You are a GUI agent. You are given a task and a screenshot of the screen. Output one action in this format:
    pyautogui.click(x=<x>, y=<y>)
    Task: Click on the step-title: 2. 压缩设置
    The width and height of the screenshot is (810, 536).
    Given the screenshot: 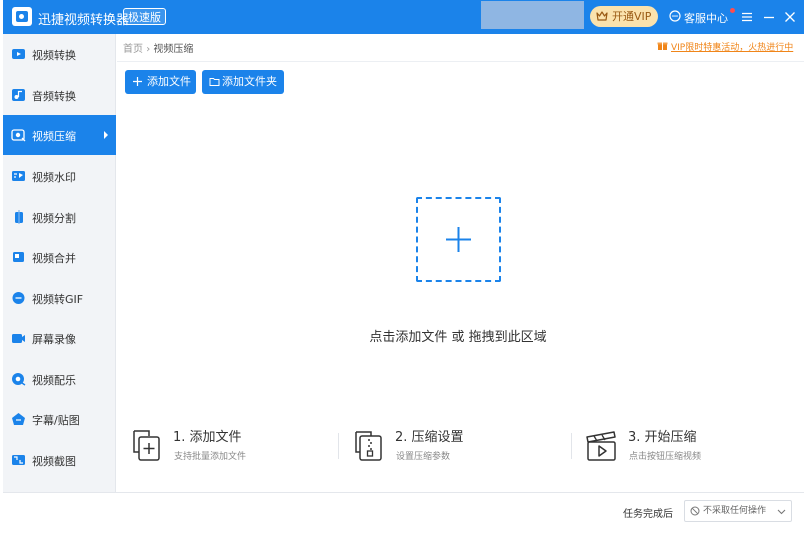 What is the action you would take?
    pyautogui.click(x=429, y=437)
    